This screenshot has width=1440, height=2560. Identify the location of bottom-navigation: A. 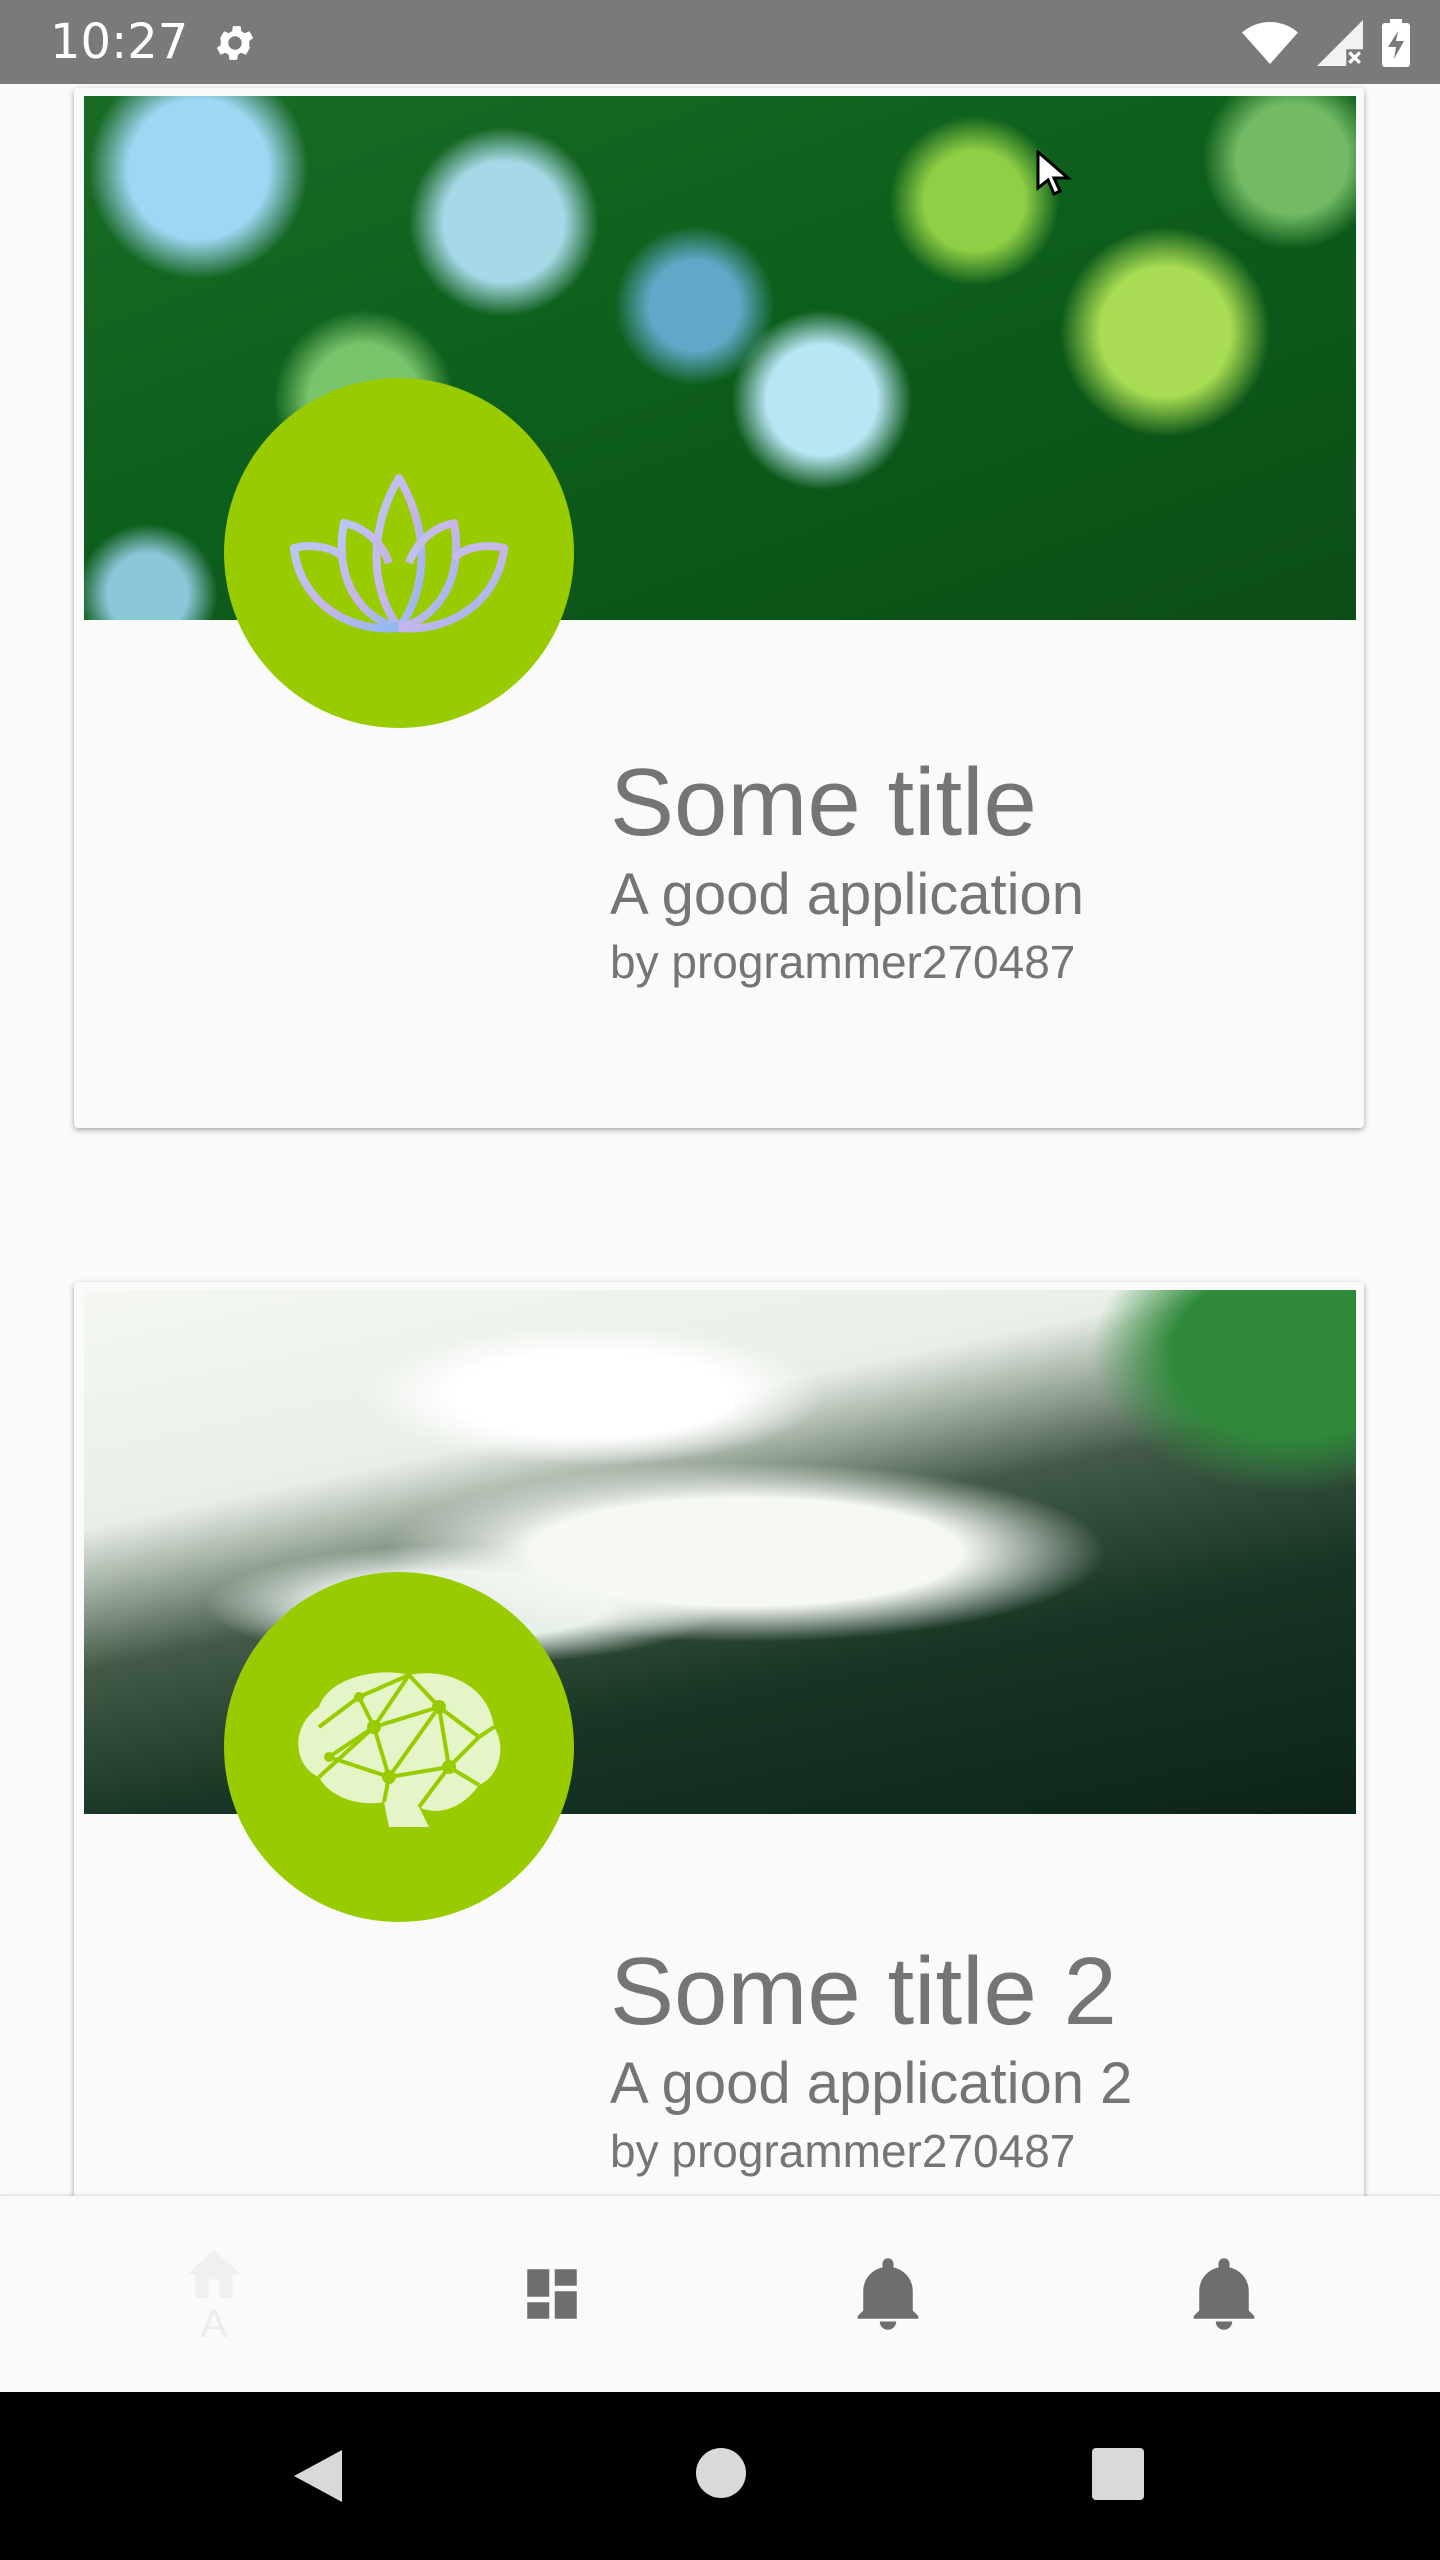
(720, 2294).